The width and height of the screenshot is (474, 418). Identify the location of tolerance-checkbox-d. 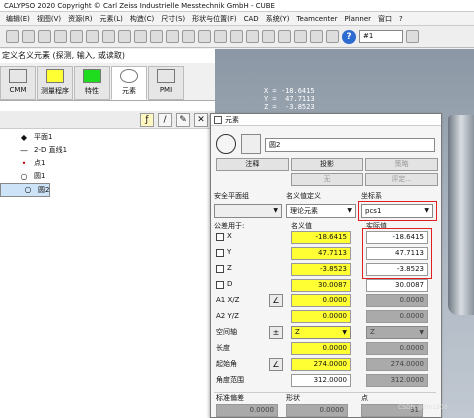
(220, 285).